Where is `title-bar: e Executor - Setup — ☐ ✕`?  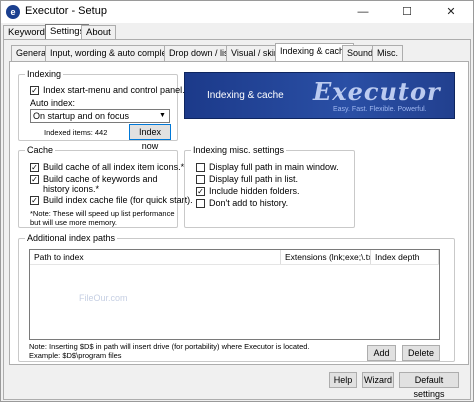
title-bar: e Executor - Setup — ☐ ✕ is located at coordinates (237, 12).